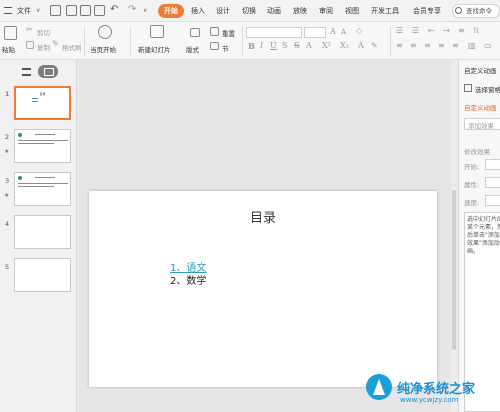 The height and width of the screenshot is (412, 500). Describe the element at coordinates (472, 203) in the screenshot. I see `speed-label: 速度:` at that location.